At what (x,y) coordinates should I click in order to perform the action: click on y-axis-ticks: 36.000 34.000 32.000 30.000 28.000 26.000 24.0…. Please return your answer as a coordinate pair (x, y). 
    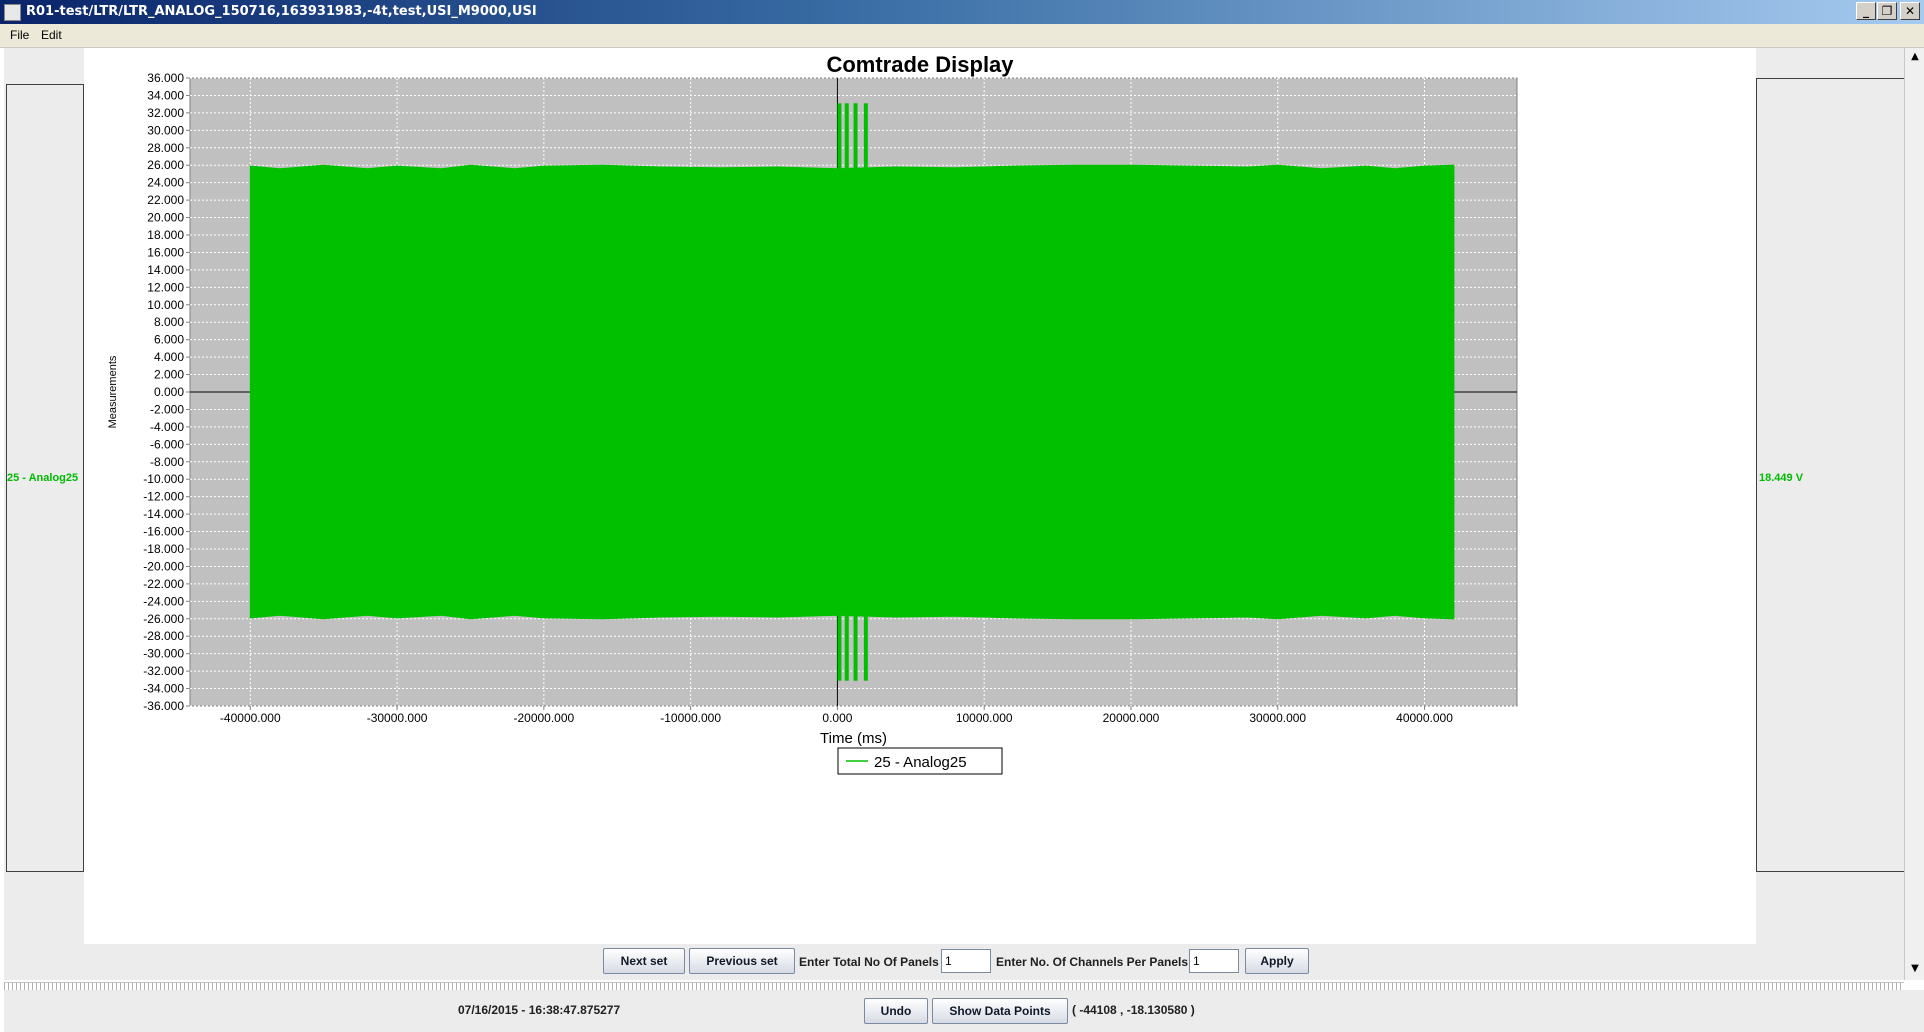
    Looking at the image, I should click on (166, 392).